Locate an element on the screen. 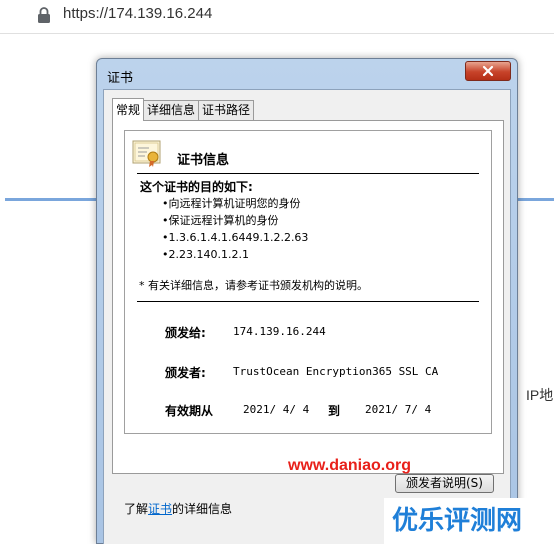 The height and width of the screenshot is (544, 554). valid-from-label: 有效期从 is located at coordinates (189, 411).